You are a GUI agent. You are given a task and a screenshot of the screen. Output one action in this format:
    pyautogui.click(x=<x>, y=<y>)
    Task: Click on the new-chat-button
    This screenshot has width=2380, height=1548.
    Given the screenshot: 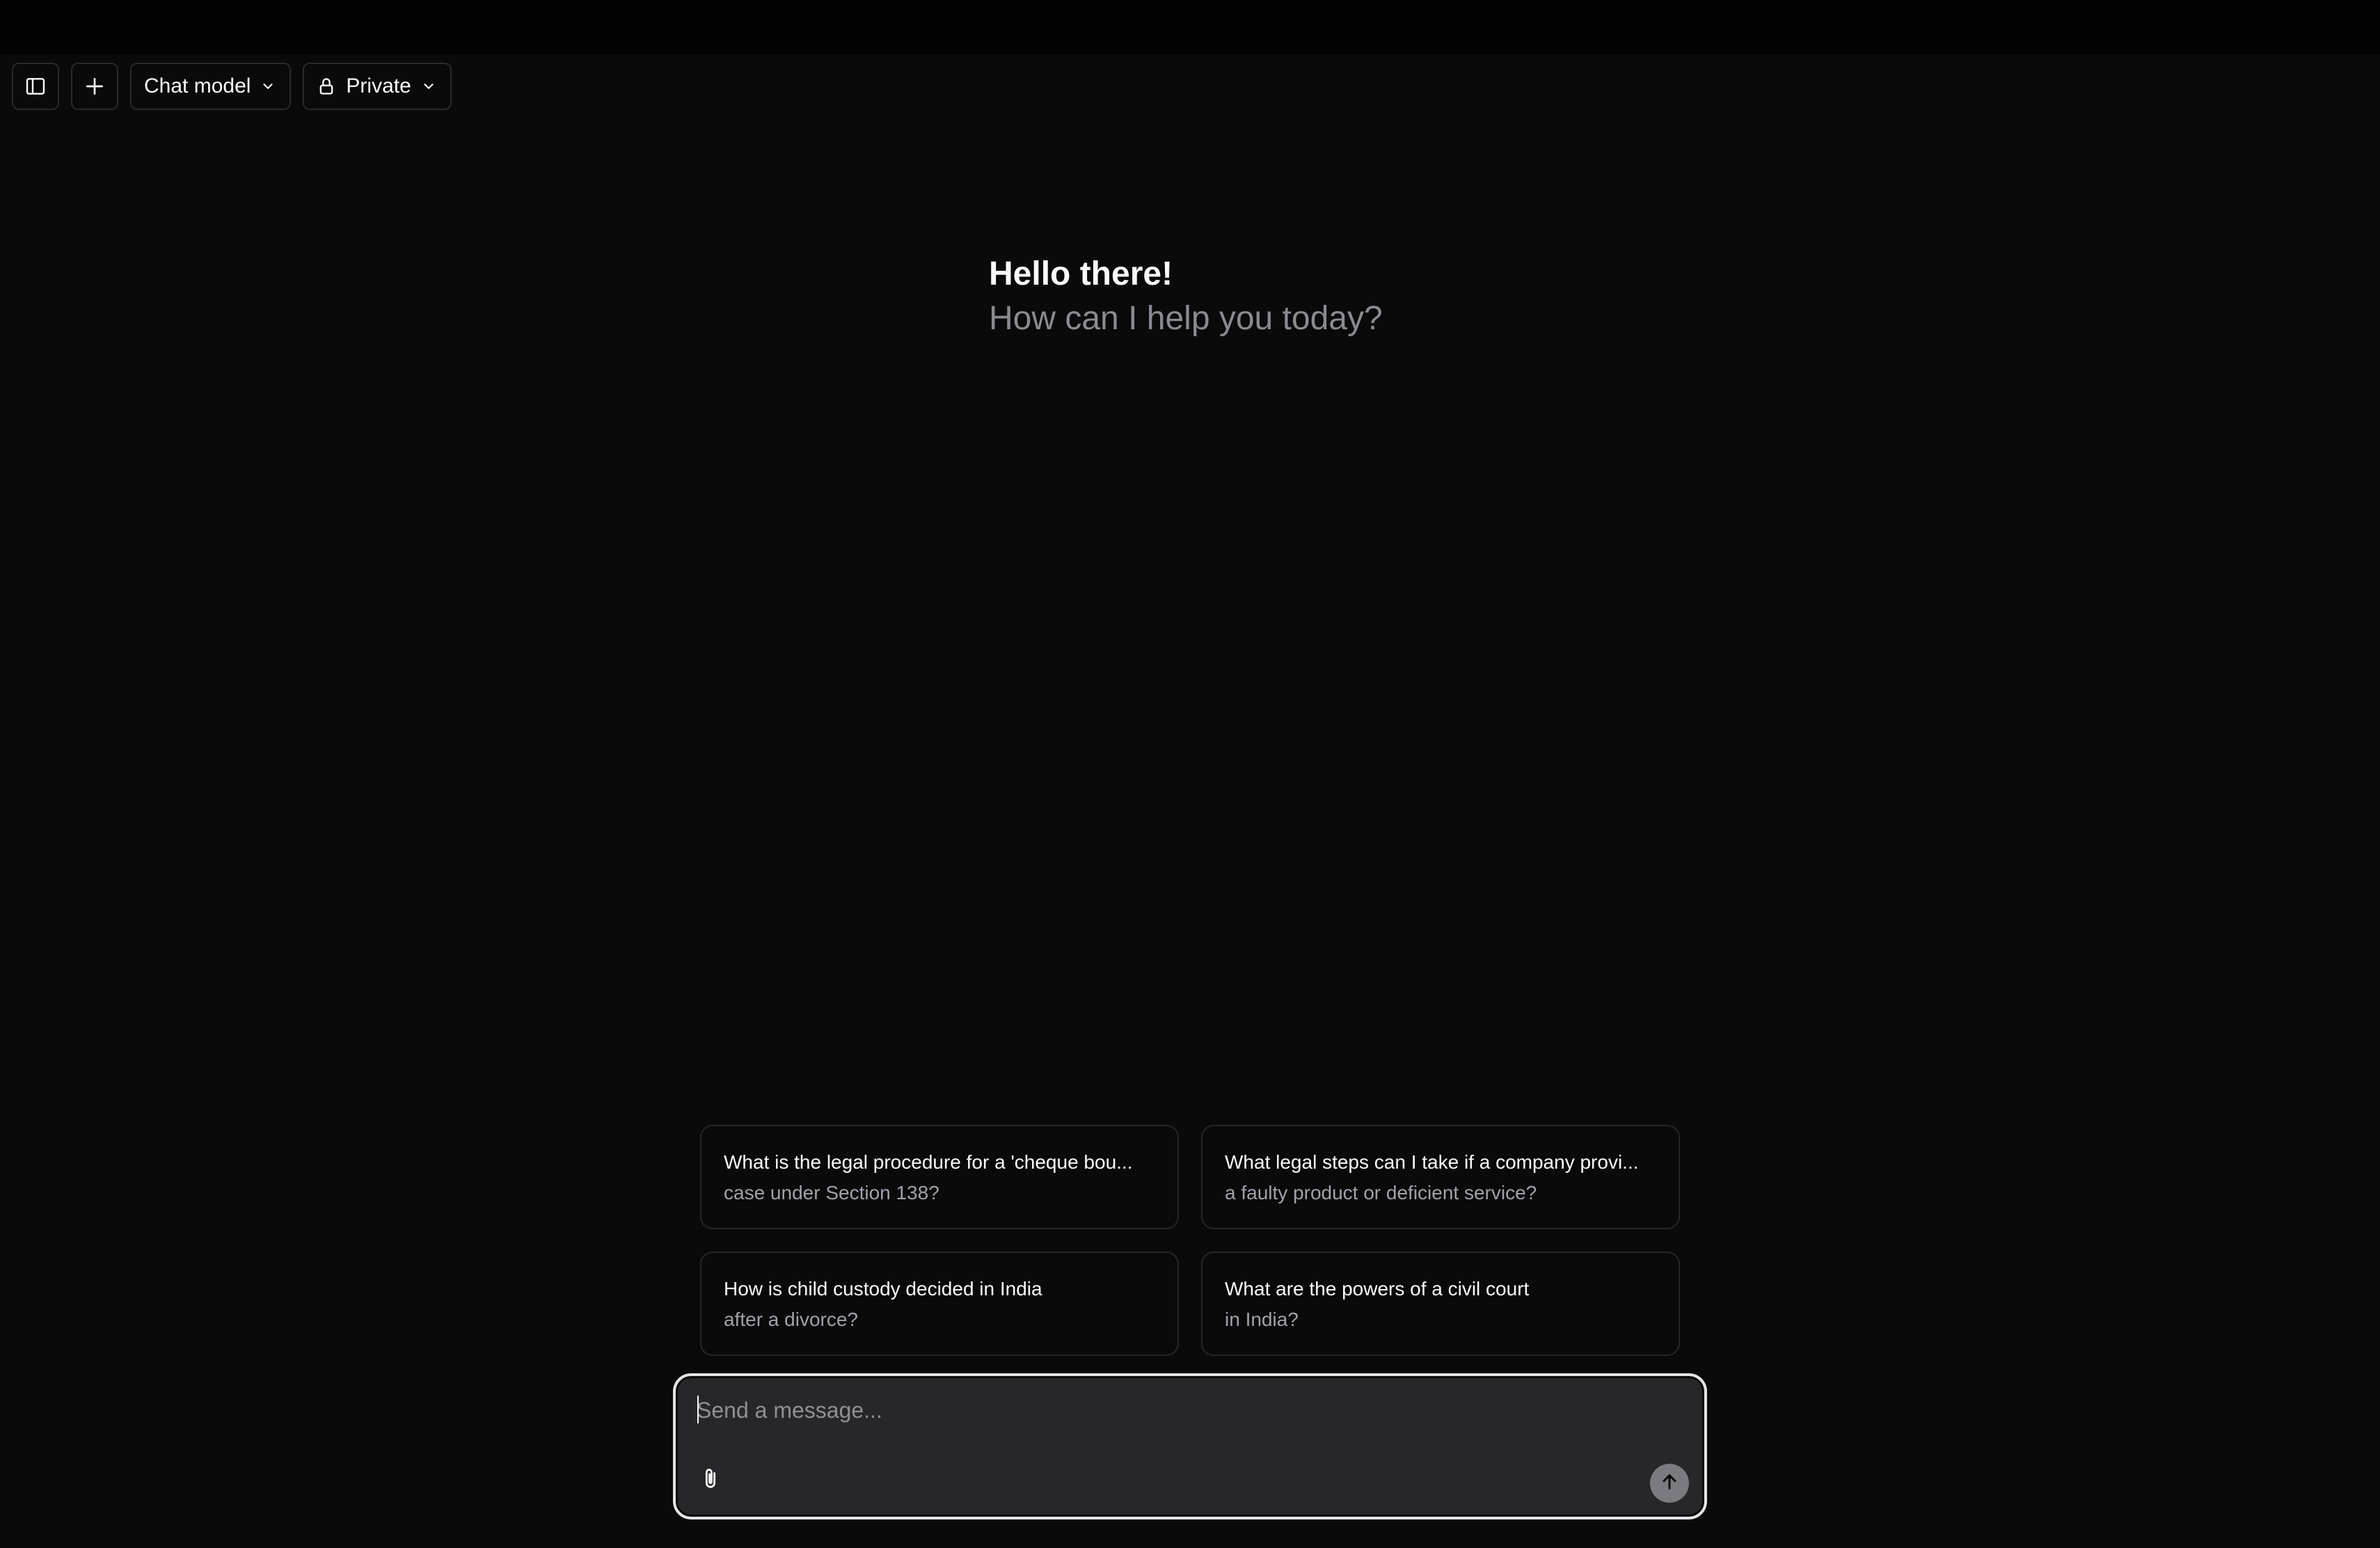 What is the action you would take?
    pyautogui.click(x=94, y=86)
    